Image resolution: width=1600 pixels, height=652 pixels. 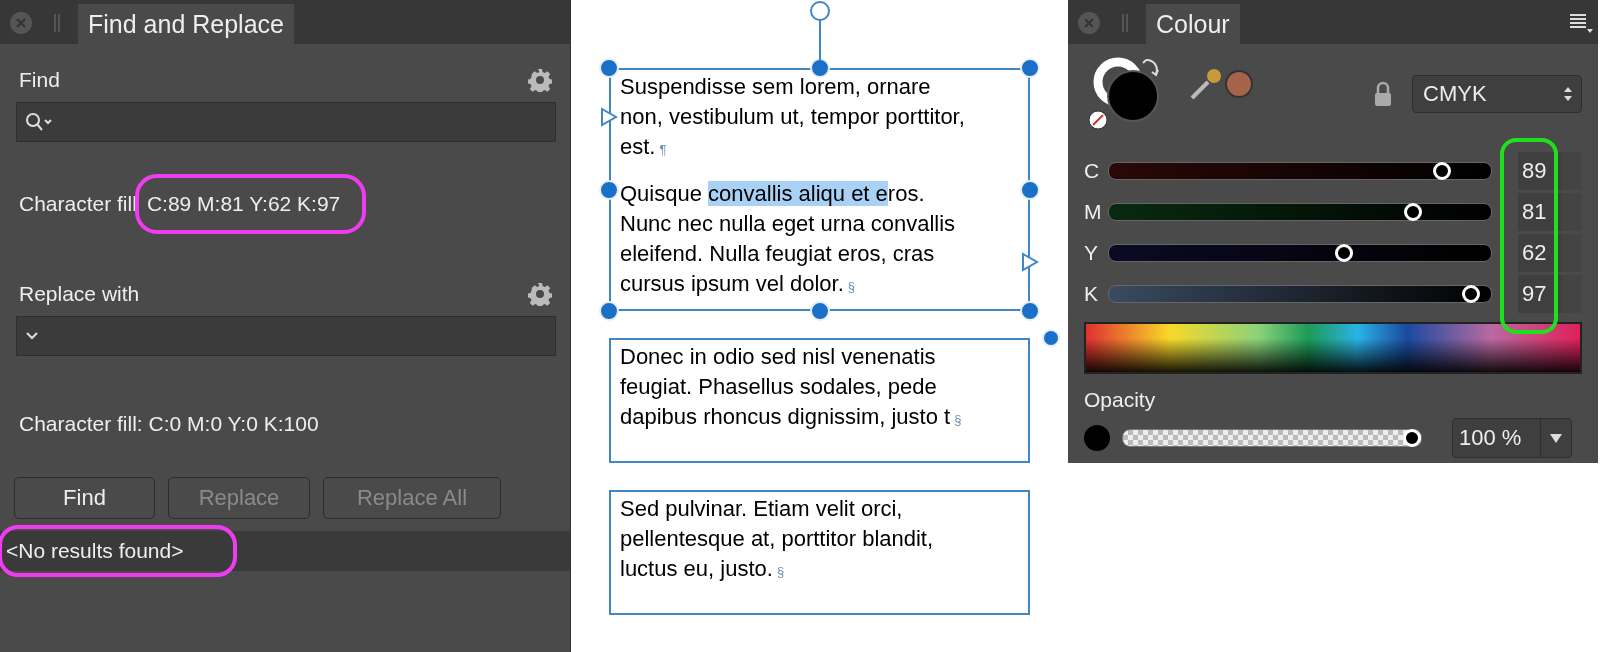 What do you see at coordinates (792, 117) in the screenshot?
I see `paragraph-text: Suspendisse sem lorem, ornare non, vestibulum ut, tempor porttitor, est. ¶` at bounding box center [792, 117].